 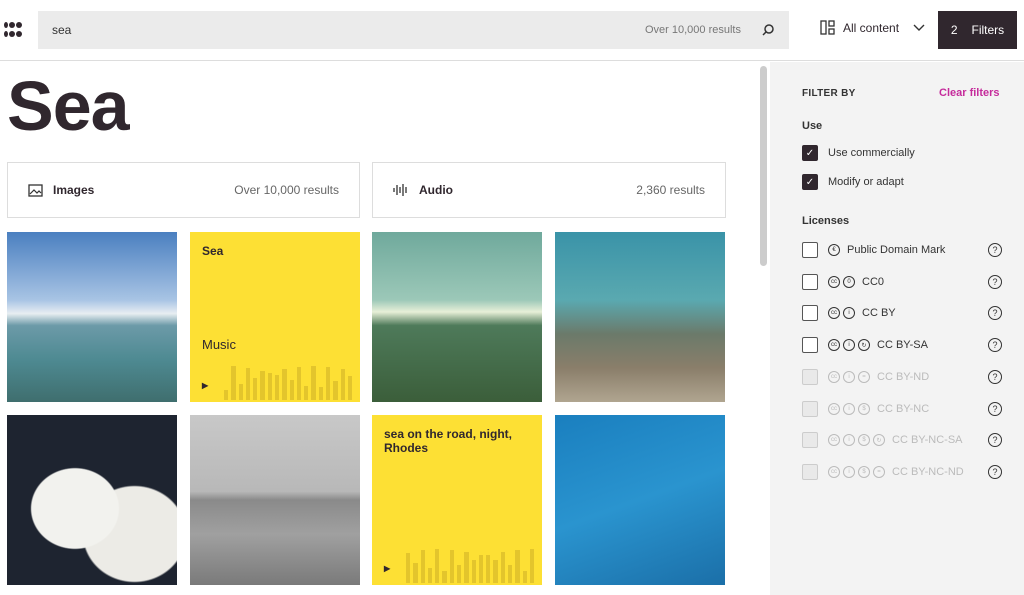 I want to click on option-label: CC BY, so click(x=879, y=313).